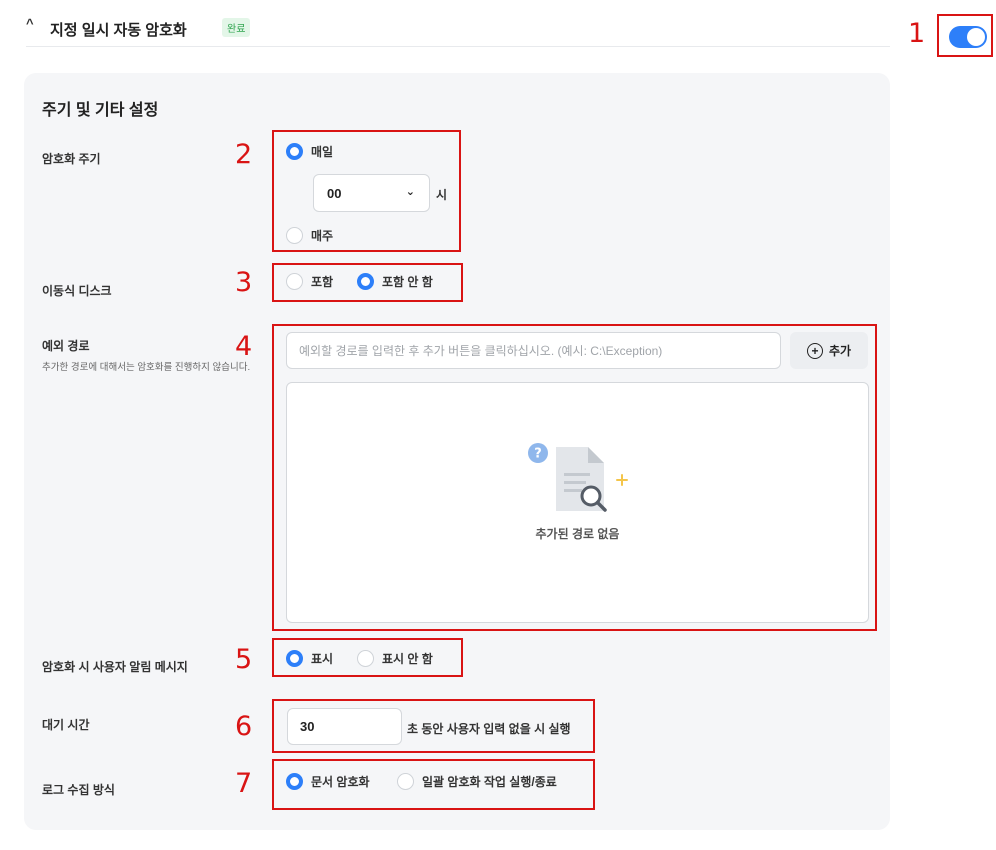 The image size is (996, 850). I want to click on wait-time-label: 대기 시간, so click(66, 725).